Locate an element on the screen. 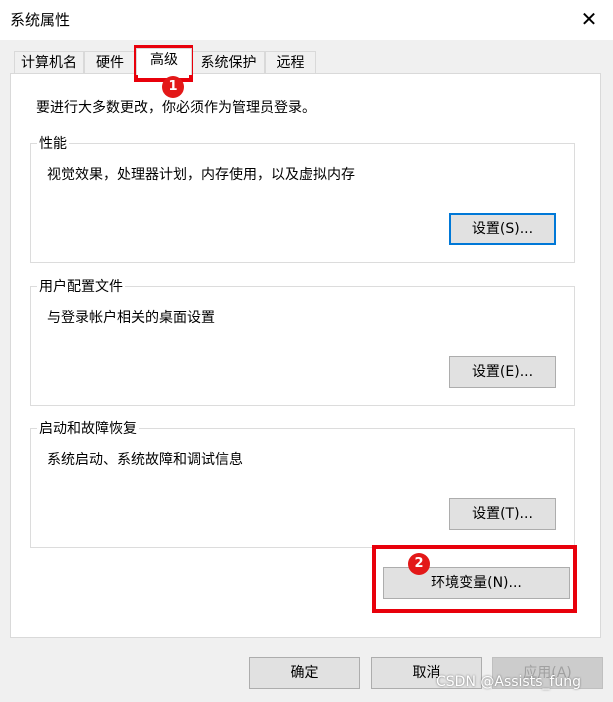 This screenshot has height=702, width=613. performance-description: 视觉效果，处理器计划，内存使用，以及虚拟内存 is located at coordinates (201, 175).